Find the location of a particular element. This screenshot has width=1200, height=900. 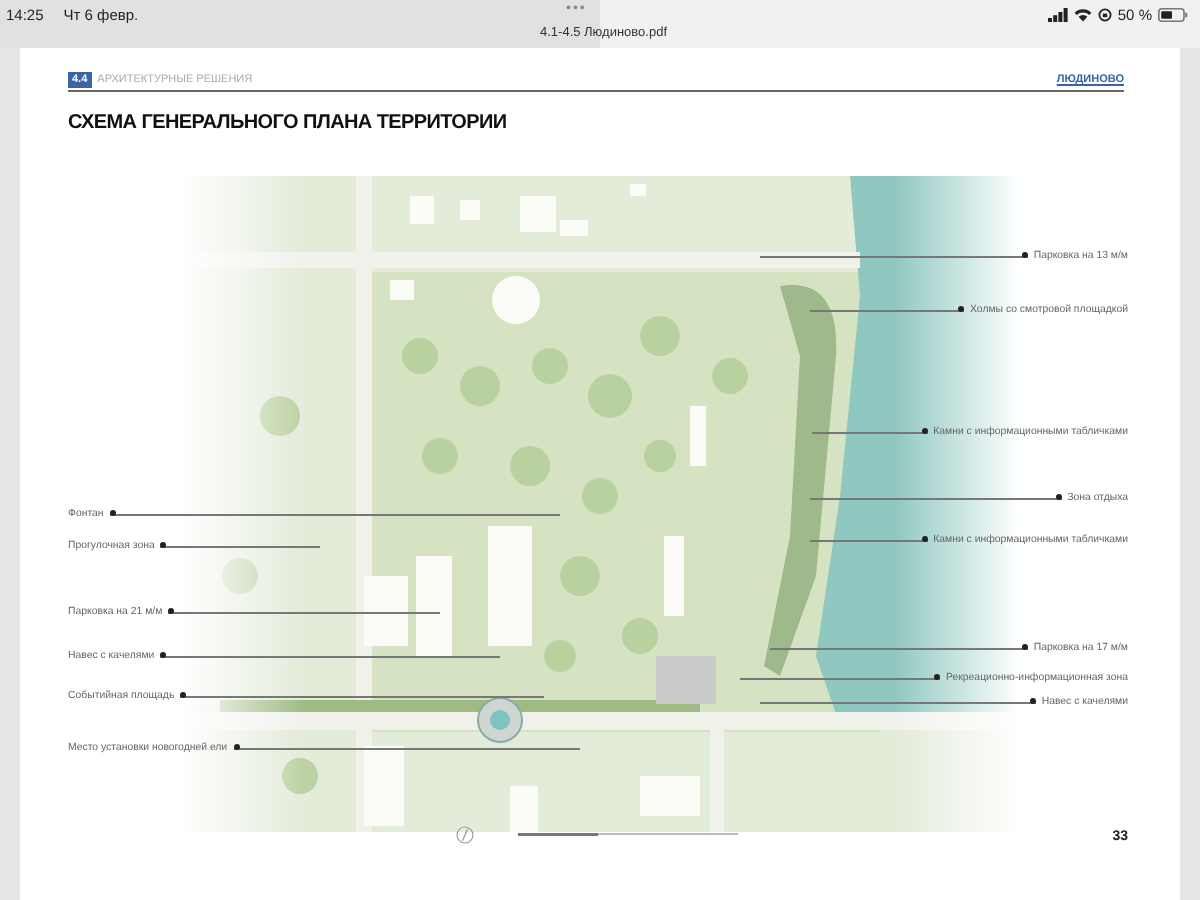

rotation-lock-icon is located at coordinates (1104, 15).